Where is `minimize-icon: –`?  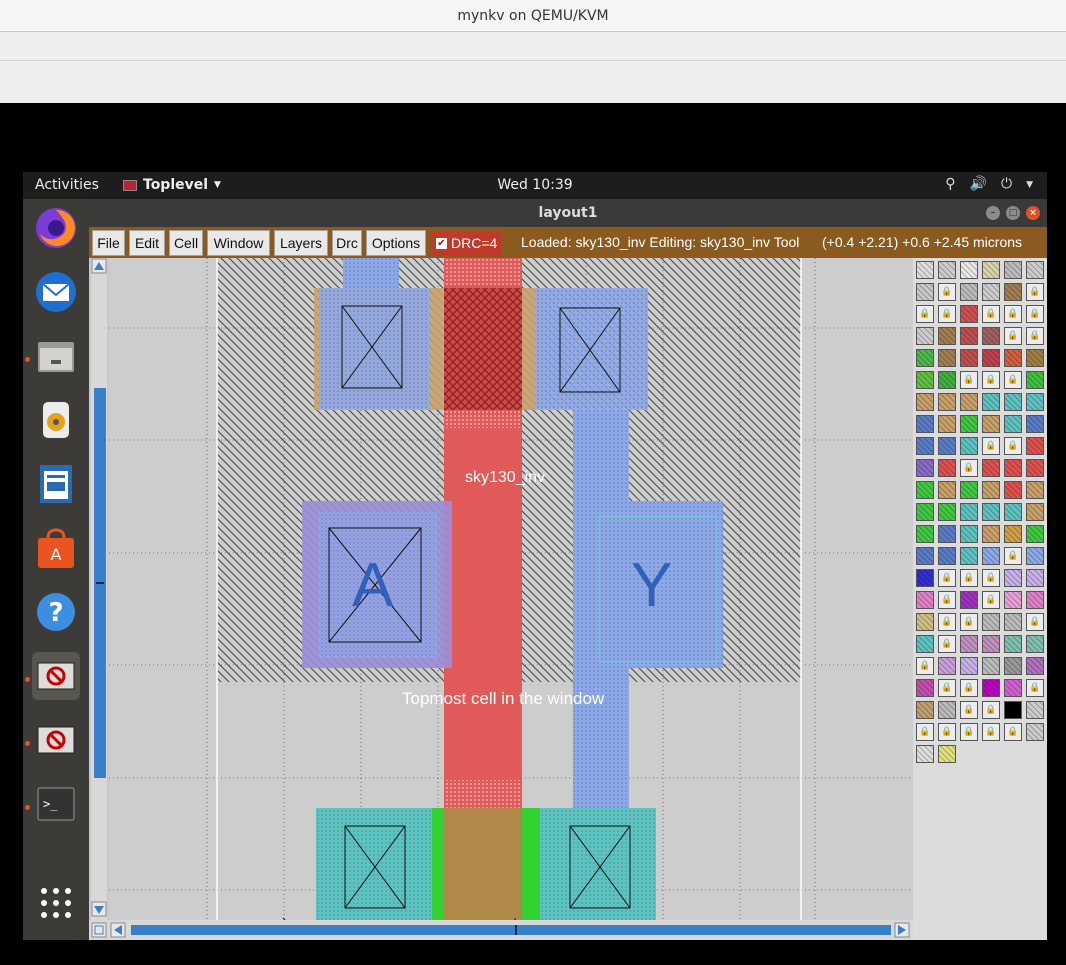
minimize-icon: – is located at coordinates (993, 213).